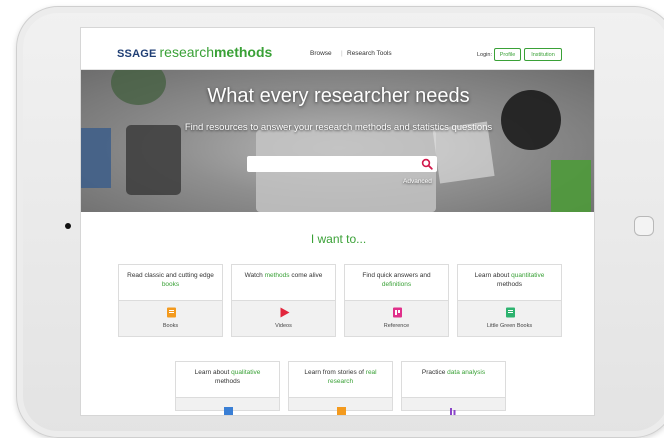 The height and width of the screenshot is (438, 664). I want to click on advanced-search-link: Advanced, so click(417, 181).